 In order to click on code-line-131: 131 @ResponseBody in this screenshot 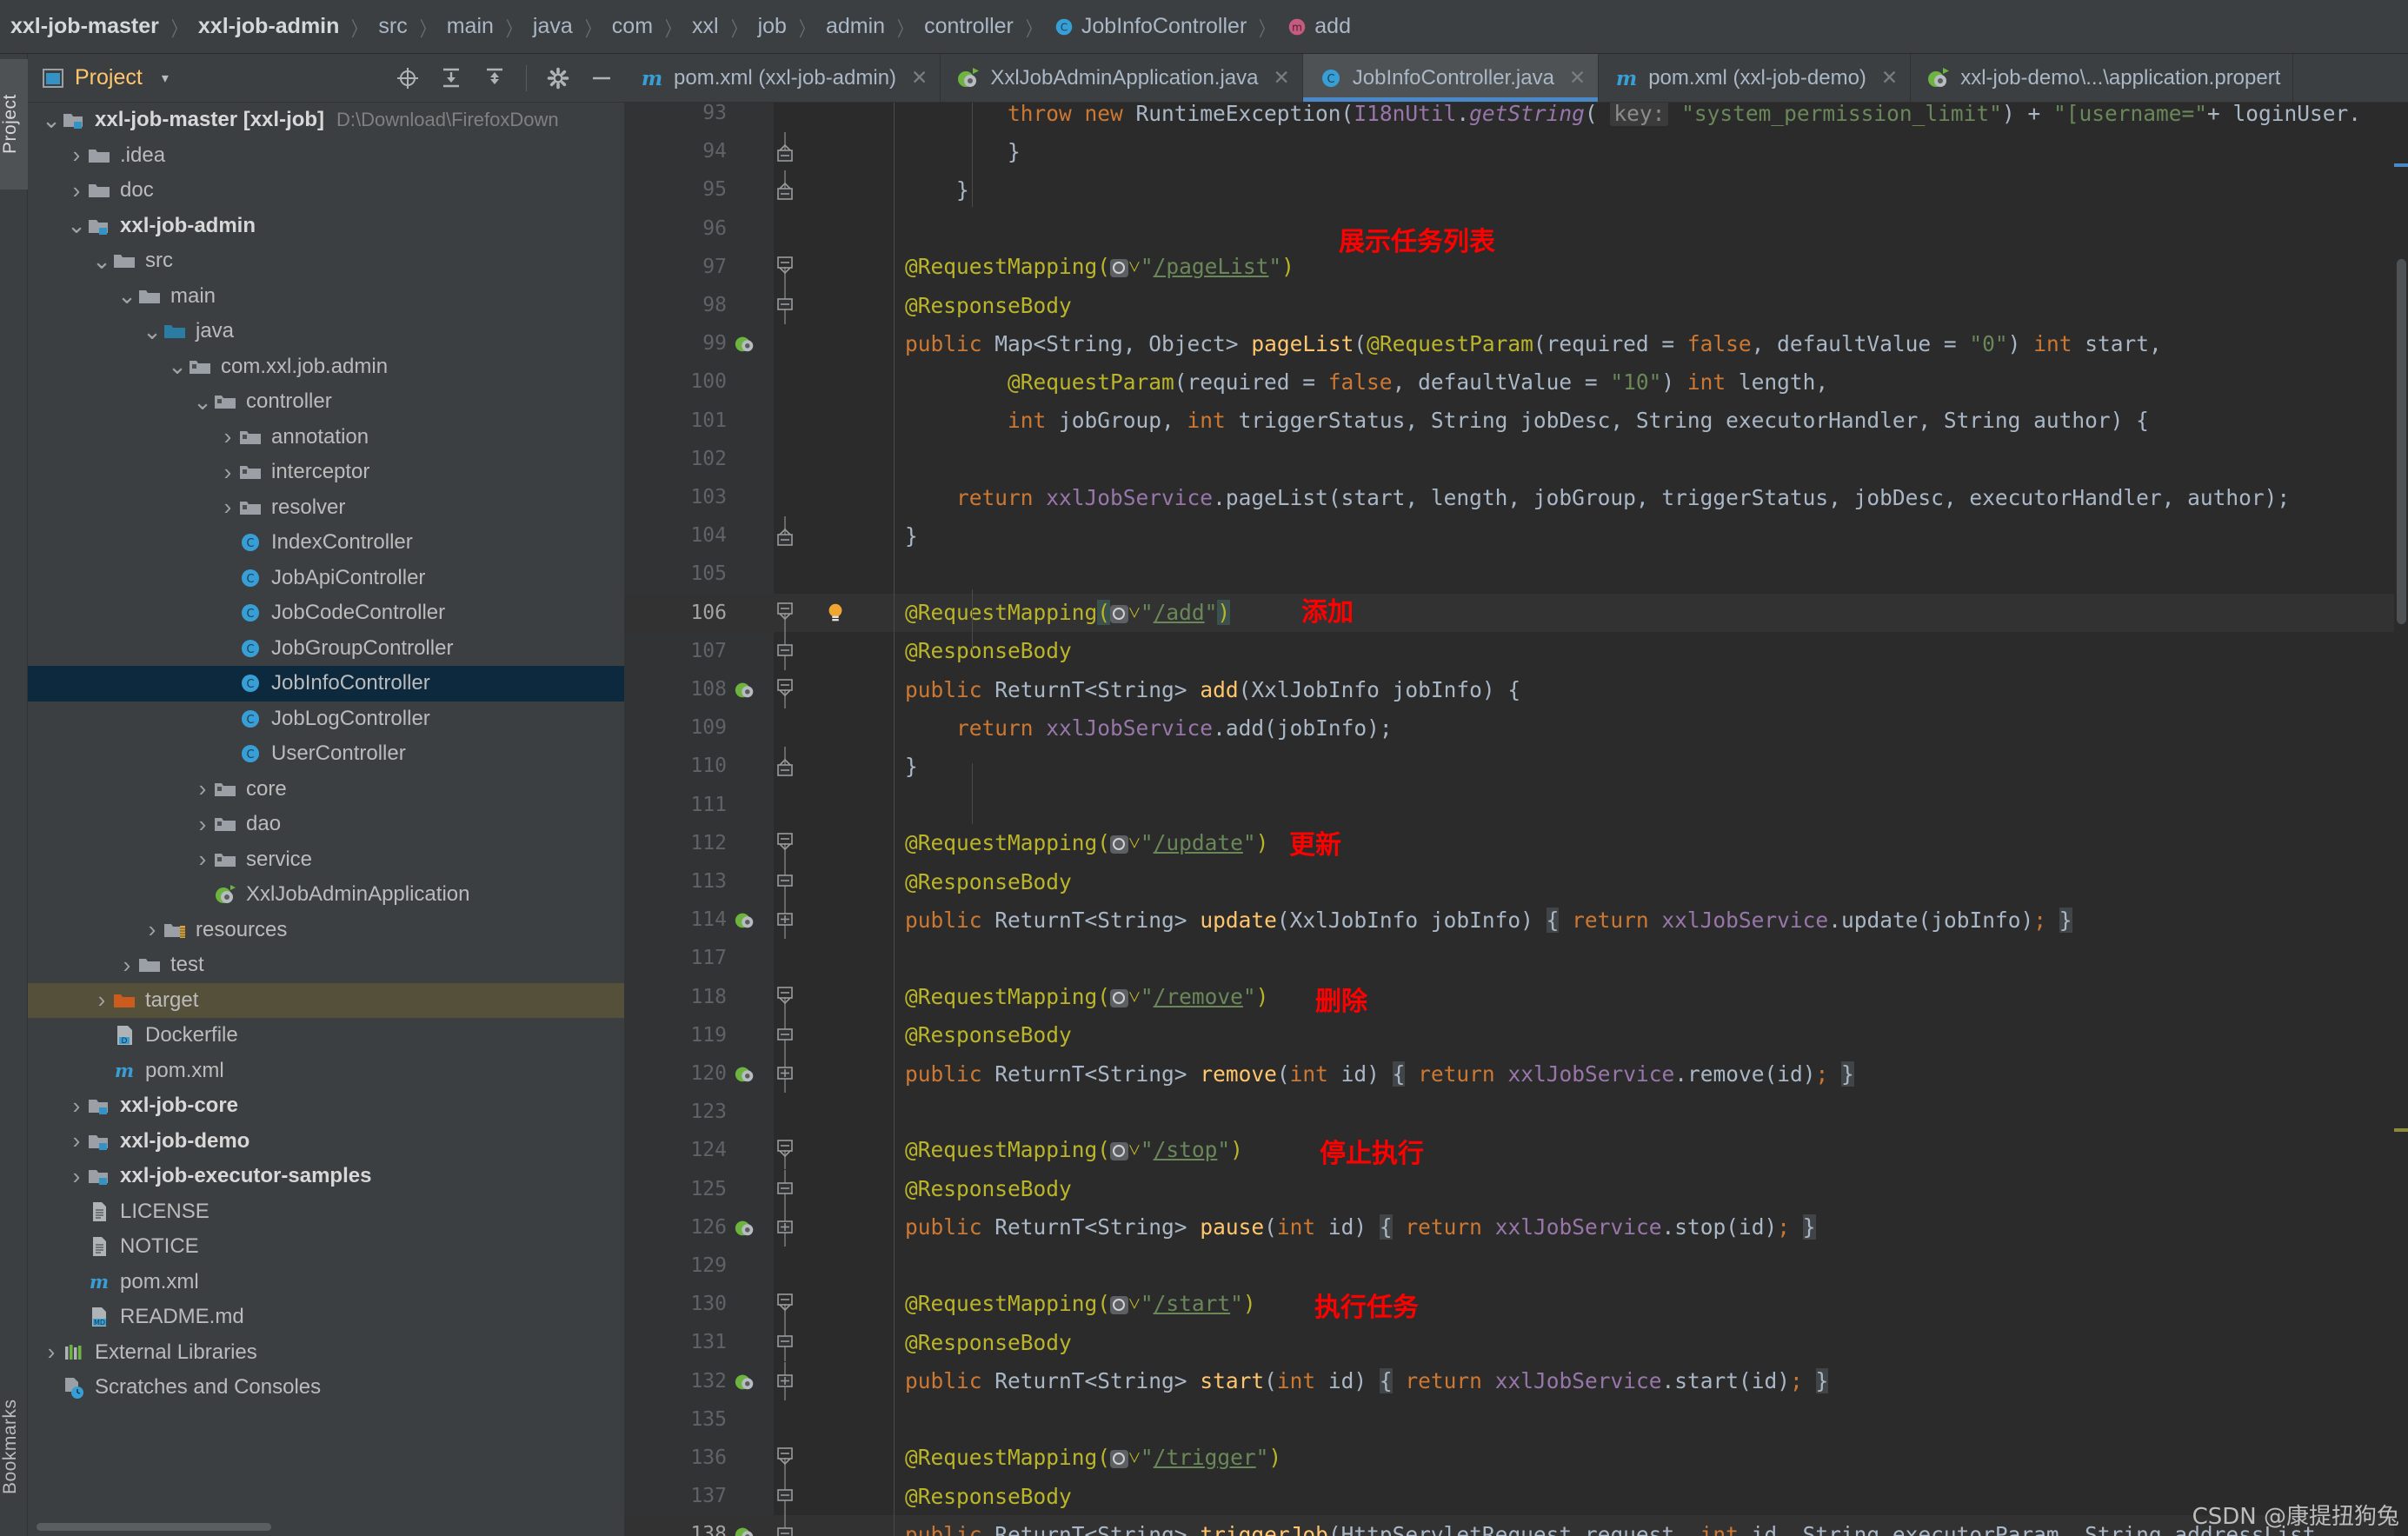, I will do `click(1516, 1342)`.